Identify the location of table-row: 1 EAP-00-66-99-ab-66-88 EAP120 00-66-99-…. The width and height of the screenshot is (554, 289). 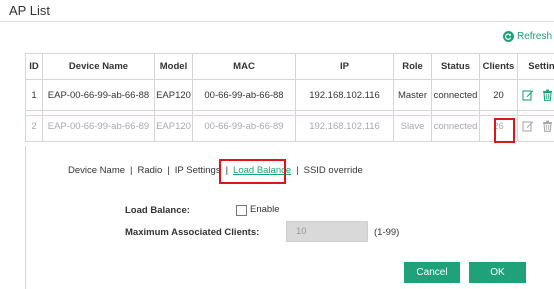
(289, 95).